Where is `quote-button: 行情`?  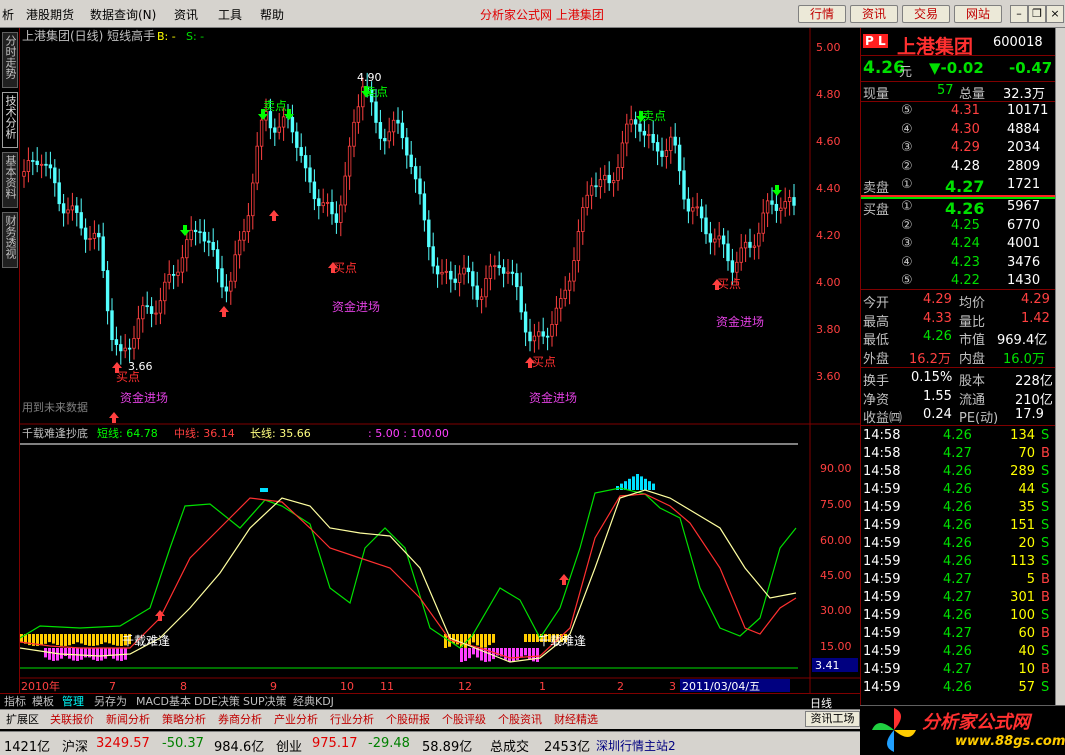 quote-button: 行情 is located at coordinates (822, 14).